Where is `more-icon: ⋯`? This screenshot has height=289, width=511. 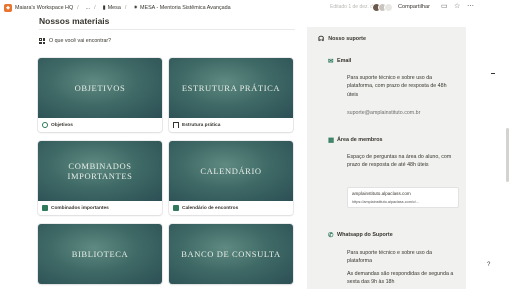 more-icon: ⋯ is located at coordinates (470, 7).